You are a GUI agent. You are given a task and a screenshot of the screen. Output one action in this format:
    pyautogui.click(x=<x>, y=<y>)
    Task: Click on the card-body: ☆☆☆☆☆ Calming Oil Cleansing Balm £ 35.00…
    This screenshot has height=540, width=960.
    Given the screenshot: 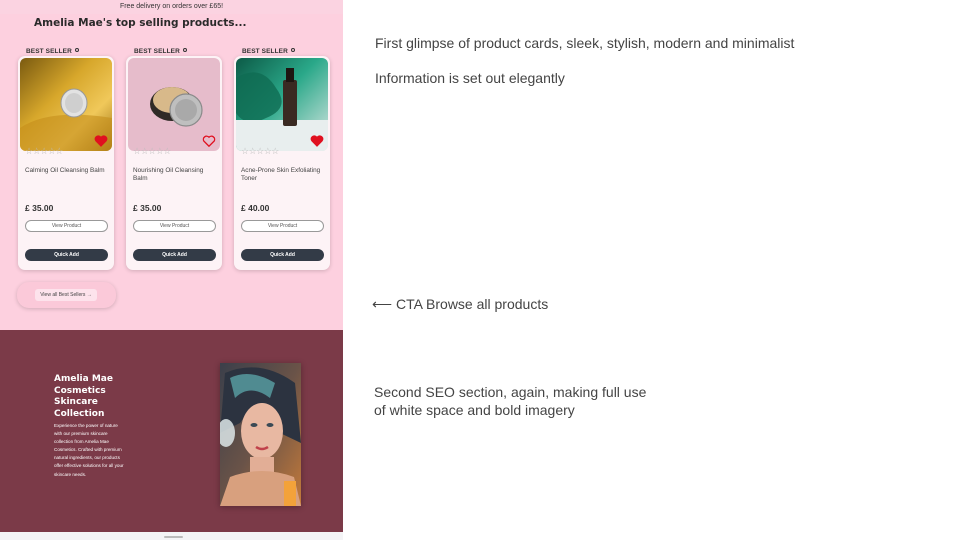 What is the action you would take?
    pyautogui.click(x=66, y=163)
    